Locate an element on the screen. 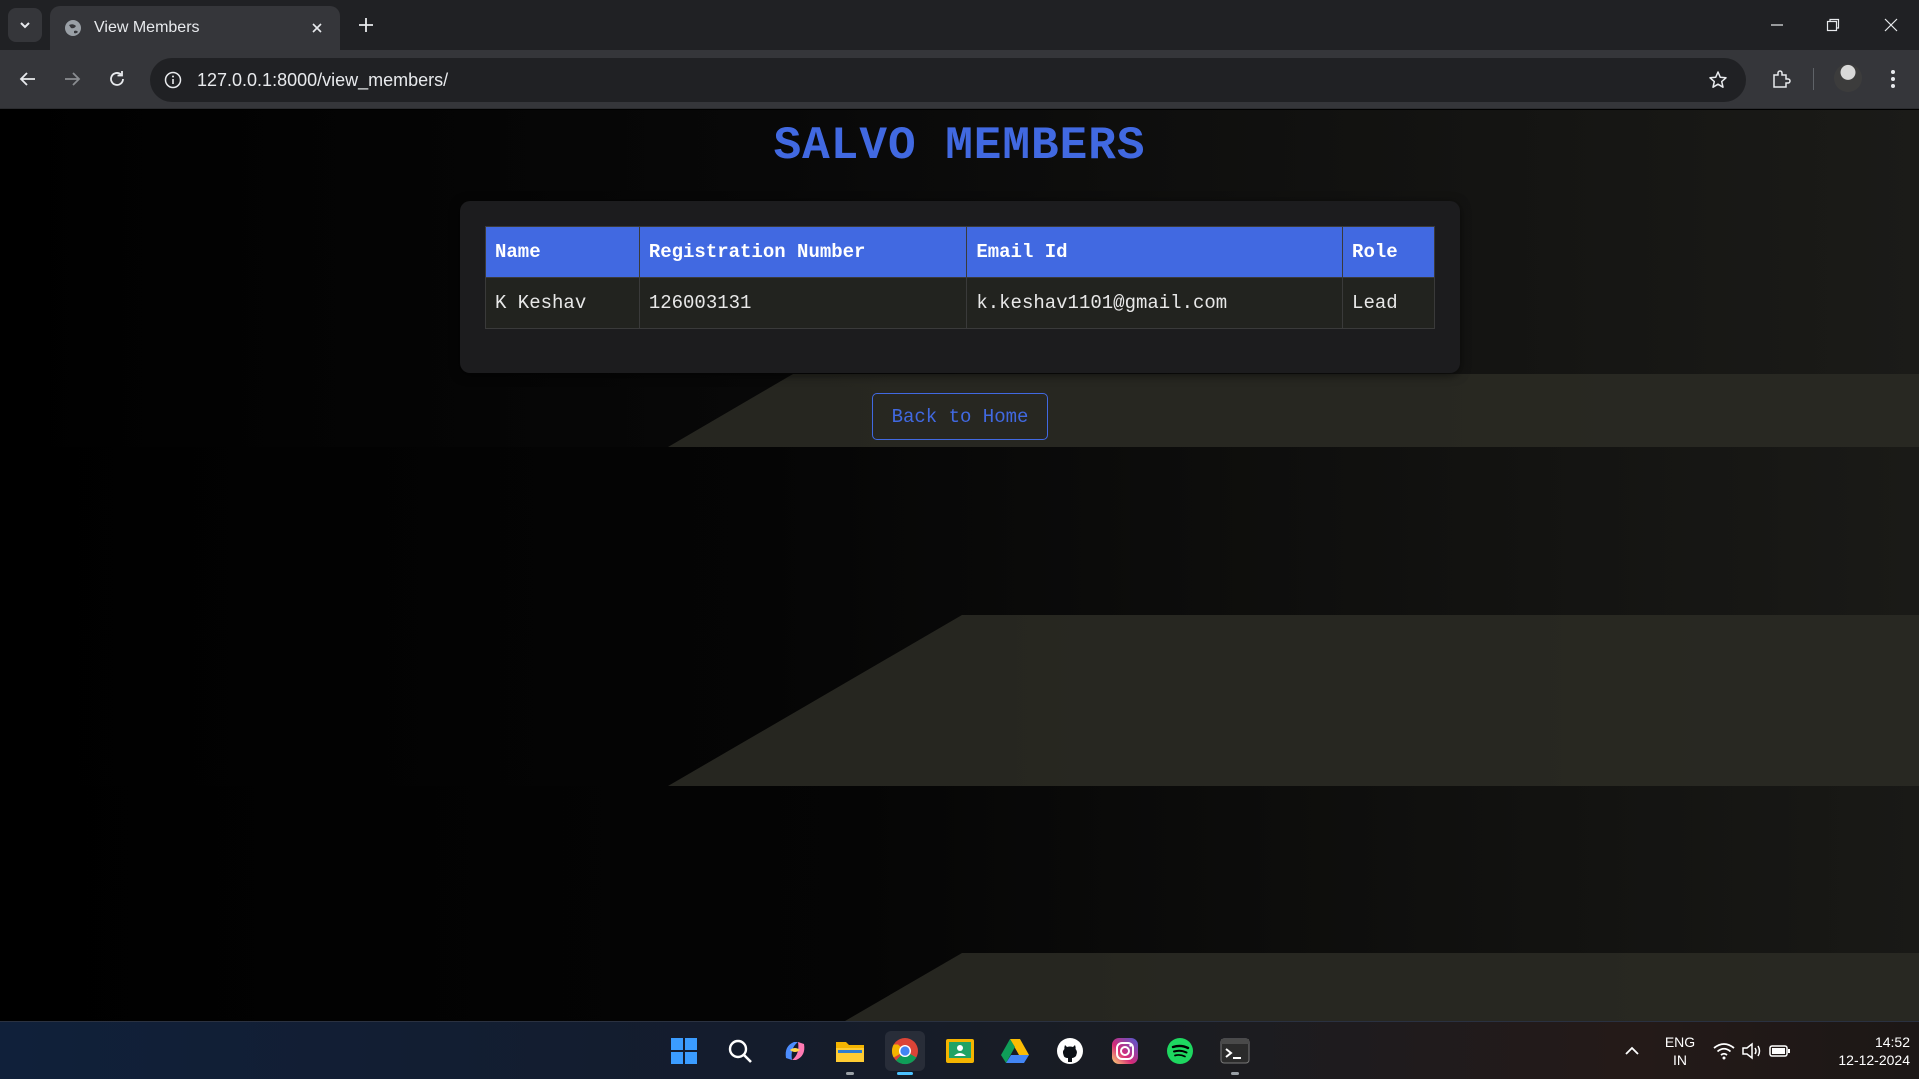  tab-close-icon is located at coordinates (317, 28).